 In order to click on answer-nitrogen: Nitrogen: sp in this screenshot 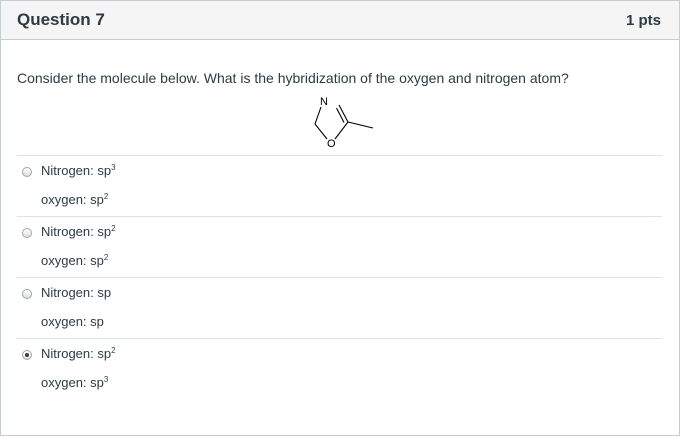, I will do `click(76, 292)`.